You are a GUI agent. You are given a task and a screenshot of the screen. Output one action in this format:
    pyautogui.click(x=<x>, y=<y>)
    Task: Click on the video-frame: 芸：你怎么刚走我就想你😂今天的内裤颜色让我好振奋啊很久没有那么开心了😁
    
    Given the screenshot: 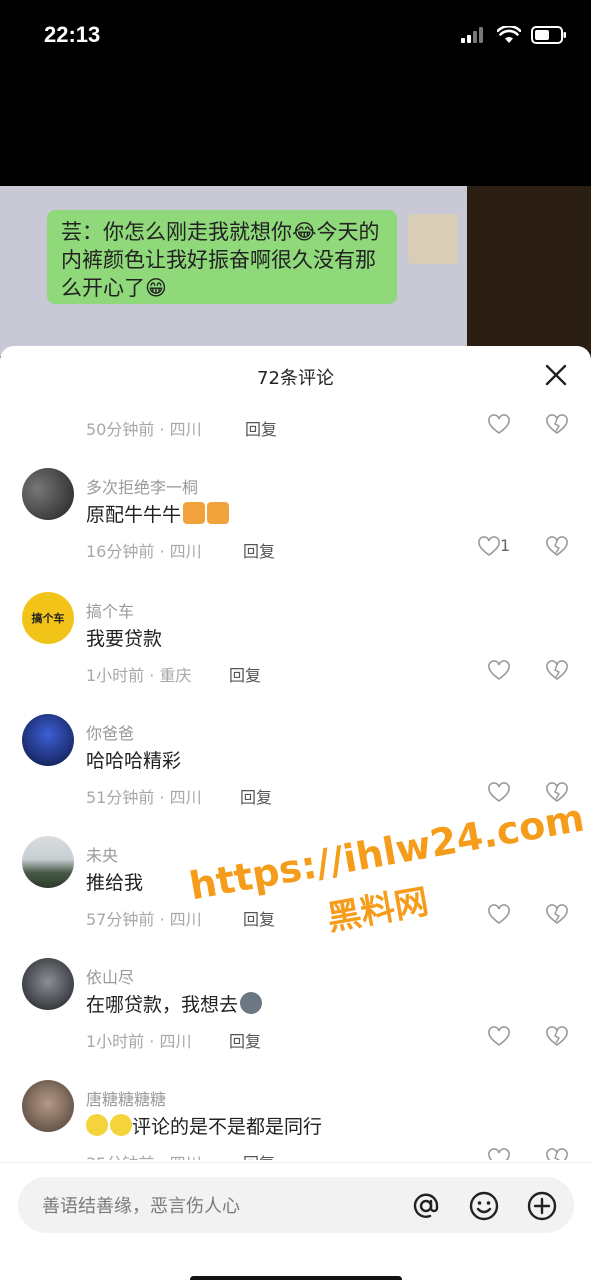 What is the action you would take?
    pyautogui.click(x=295, y=271)
    